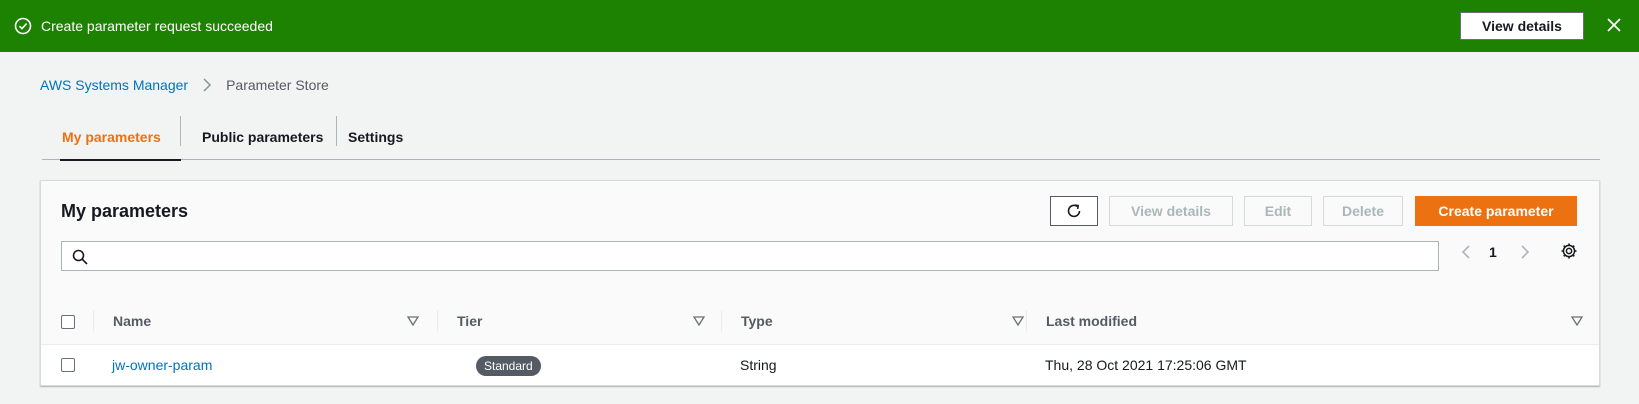 This screenshot has height=404, width=1639. I want to click on tab-public-parameters: Public parameters, so click(262, 137).